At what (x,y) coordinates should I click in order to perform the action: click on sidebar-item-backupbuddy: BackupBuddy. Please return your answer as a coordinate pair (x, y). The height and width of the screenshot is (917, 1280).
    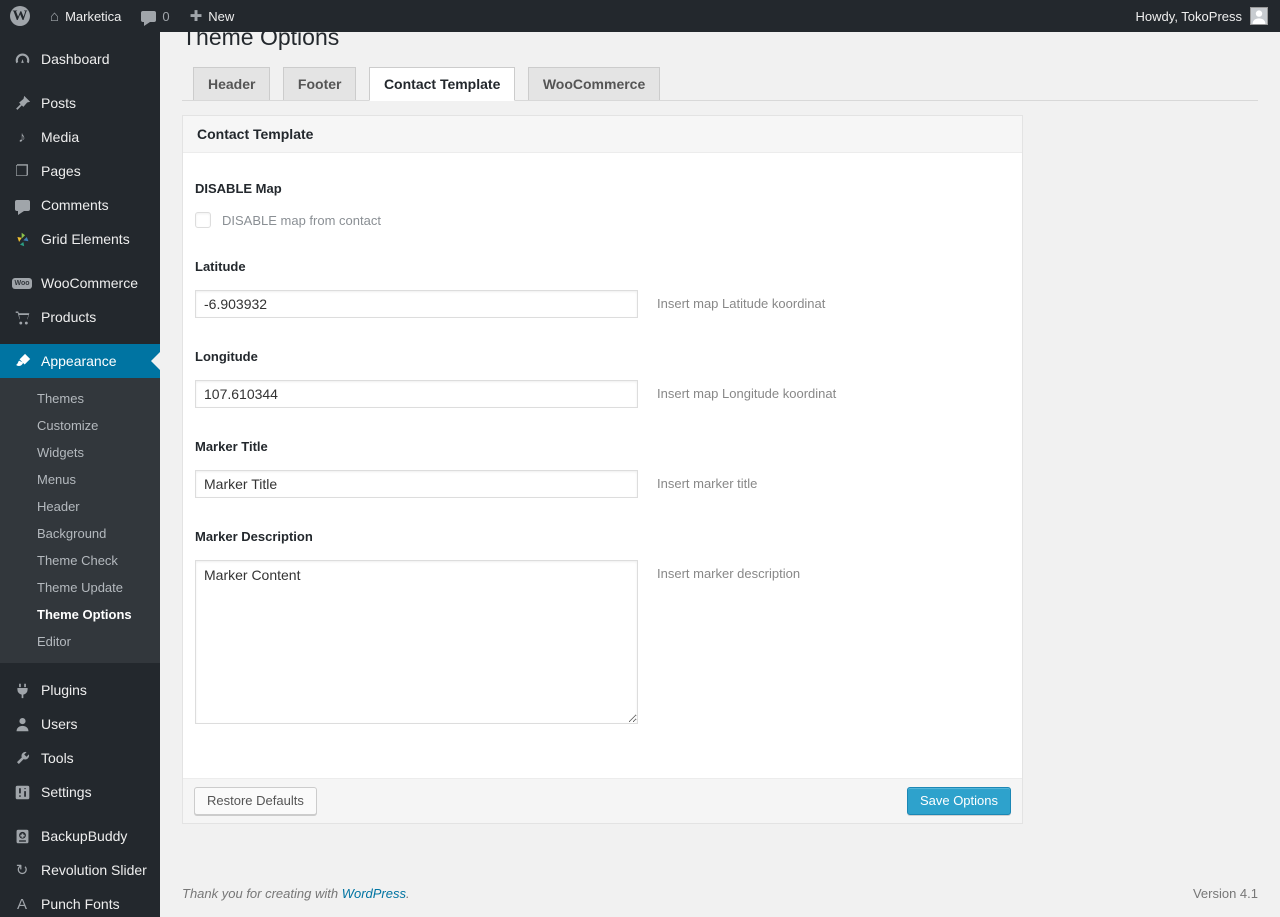
    Looking at the image, I should click on (80, 836).